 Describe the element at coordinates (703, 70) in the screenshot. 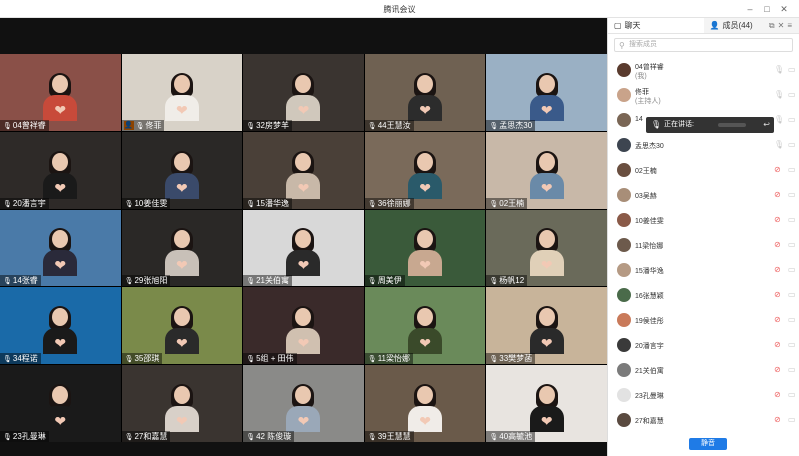

I see `member-row: 04曾祥睿 (我) 🎙 ▭` at that location.